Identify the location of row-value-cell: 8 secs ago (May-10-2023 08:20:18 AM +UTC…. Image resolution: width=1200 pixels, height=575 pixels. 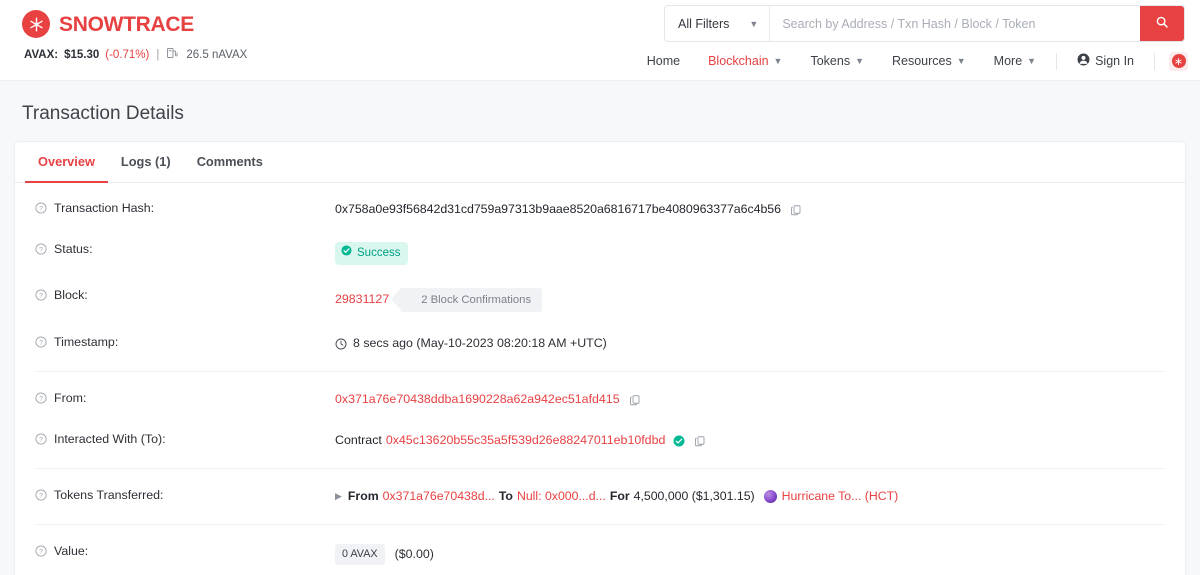
(750, 343).